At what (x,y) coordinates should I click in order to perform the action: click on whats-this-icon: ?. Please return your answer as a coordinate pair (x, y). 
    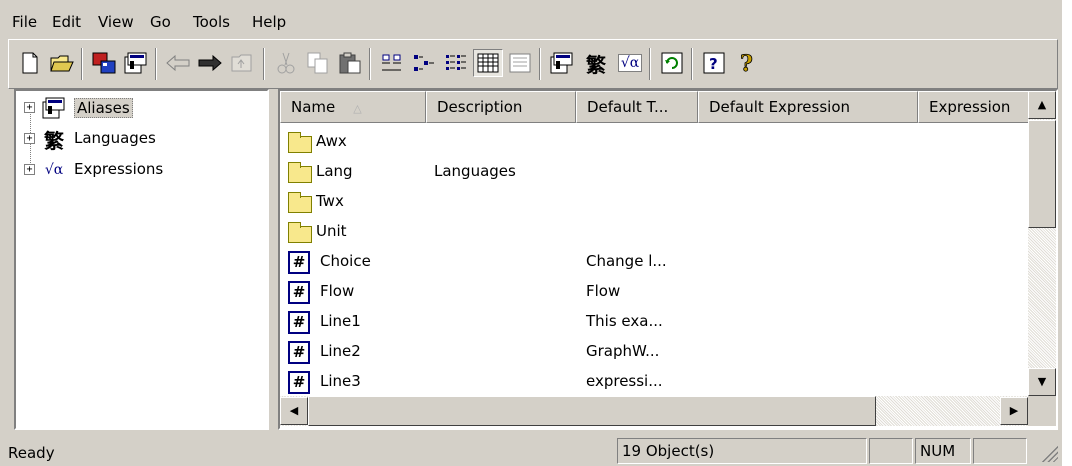
    Looking at the image, I should click on (746, 63).